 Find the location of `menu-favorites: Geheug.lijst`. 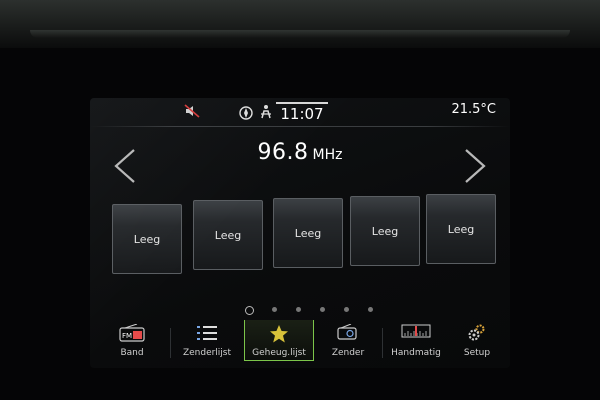

menu-favorites: Geheug.lijst is located at coordinates (279, 340).